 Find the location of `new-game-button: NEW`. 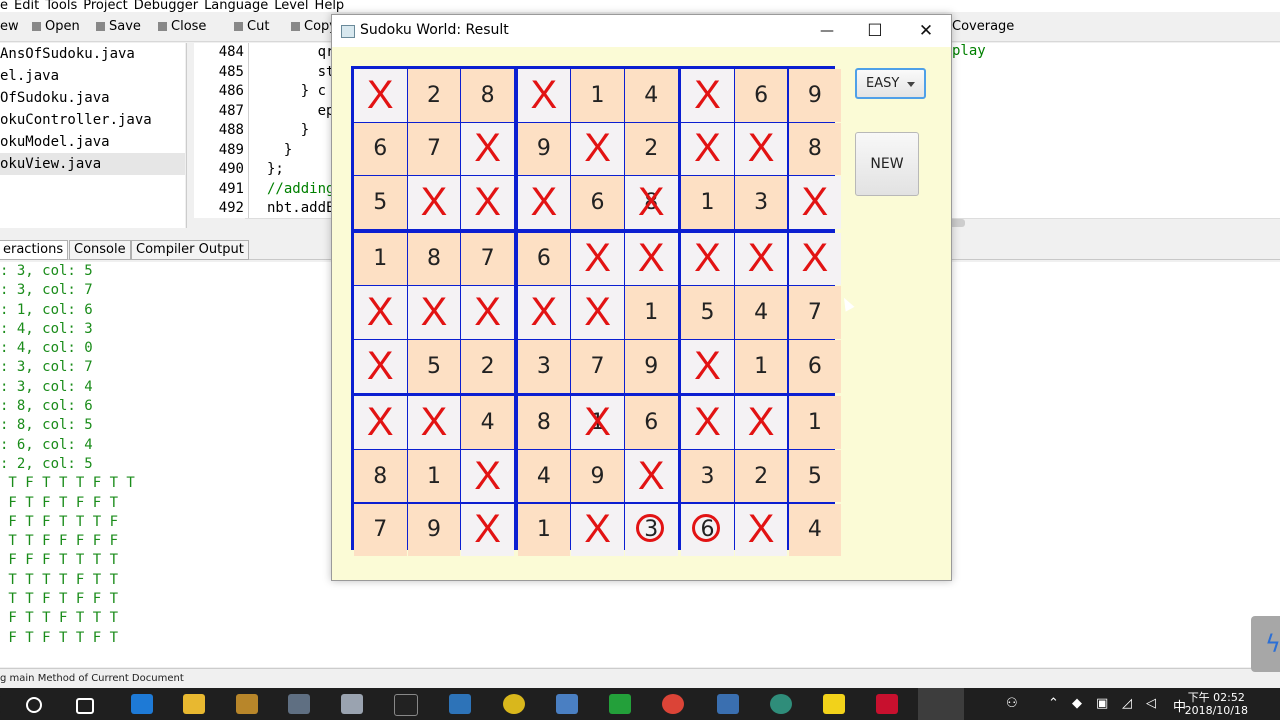

new-game-button: NEW is located at coordinates (887, 164).